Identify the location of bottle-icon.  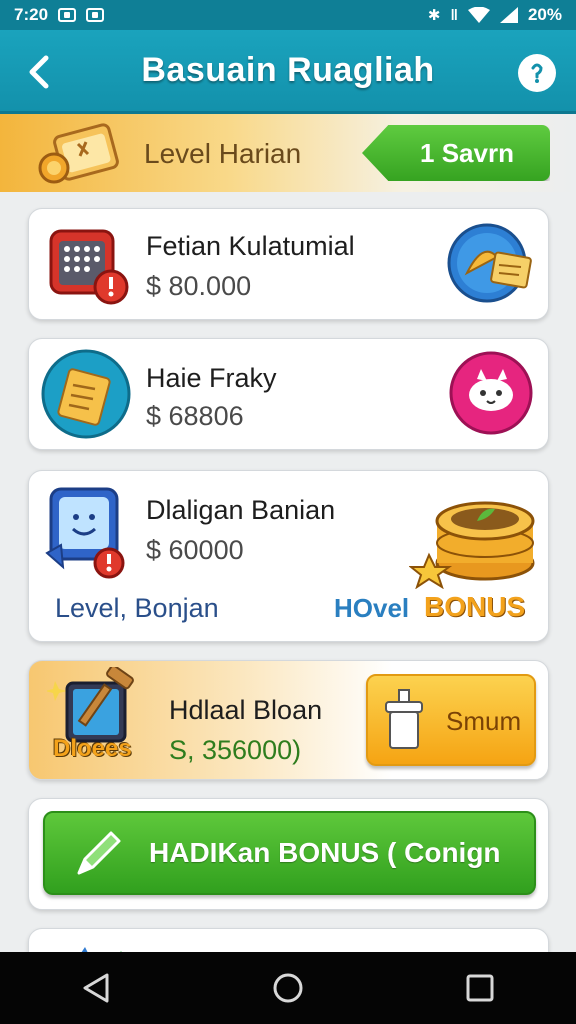
(404, 719).